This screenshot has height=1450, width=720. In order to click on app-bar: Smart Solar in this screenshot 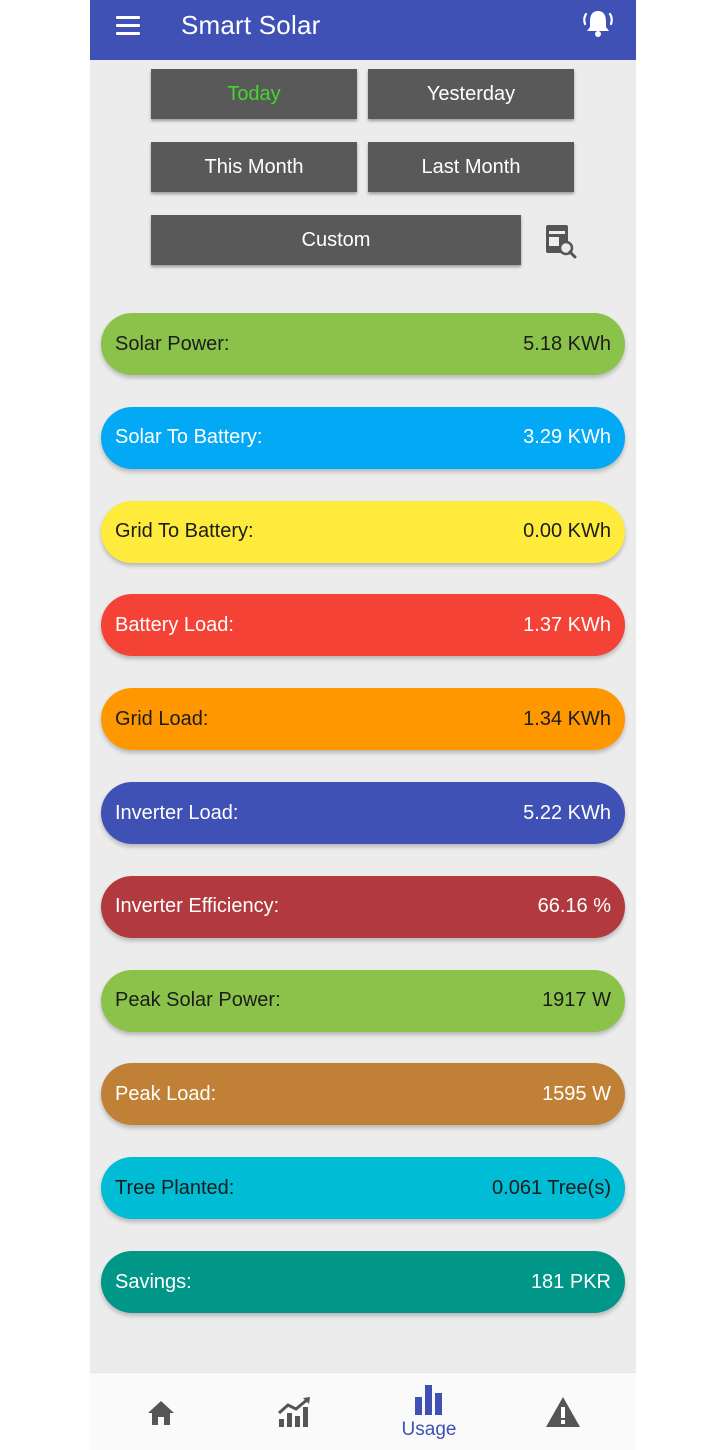, I will do `click(363, 30)`.